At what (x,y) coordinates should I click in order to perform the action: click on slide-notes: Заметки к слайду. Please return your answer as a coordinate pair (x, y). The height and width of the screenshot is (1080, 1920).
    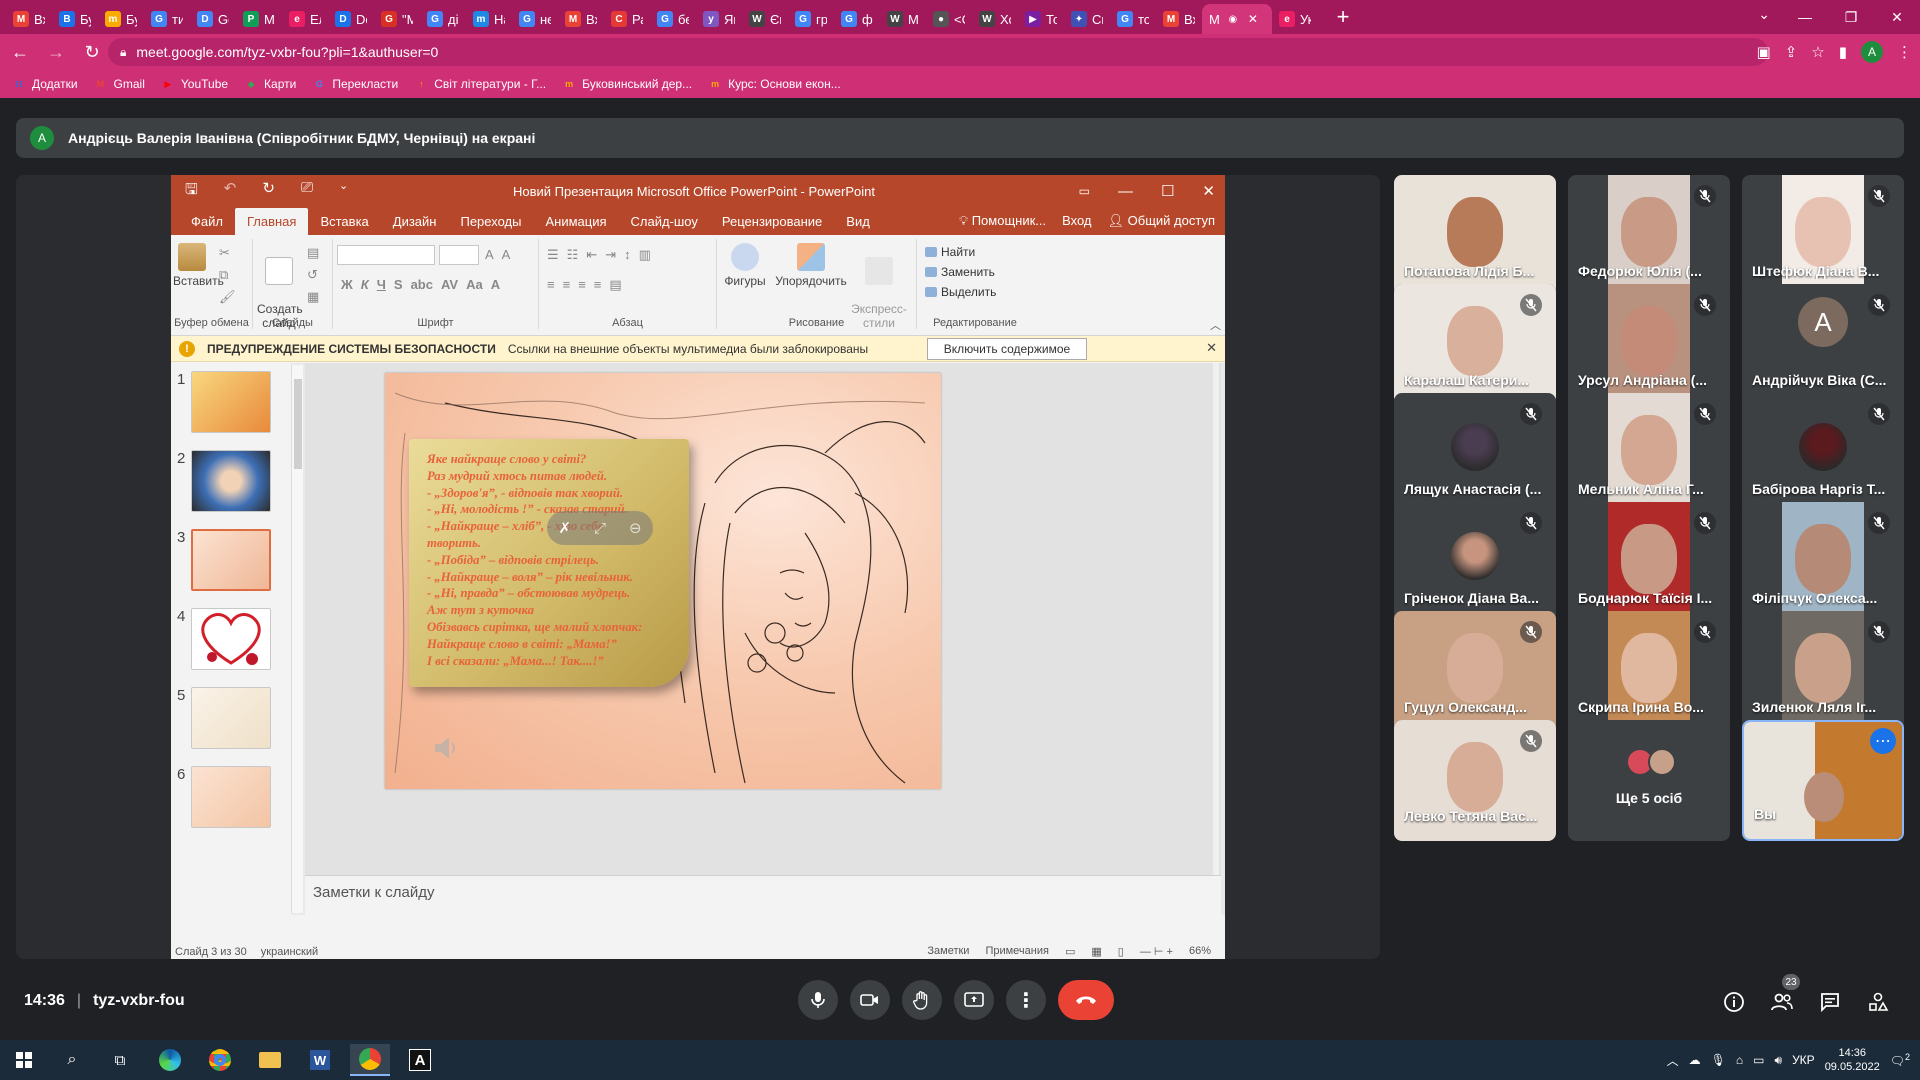
    Looking at the image, I should click on (763, 895).